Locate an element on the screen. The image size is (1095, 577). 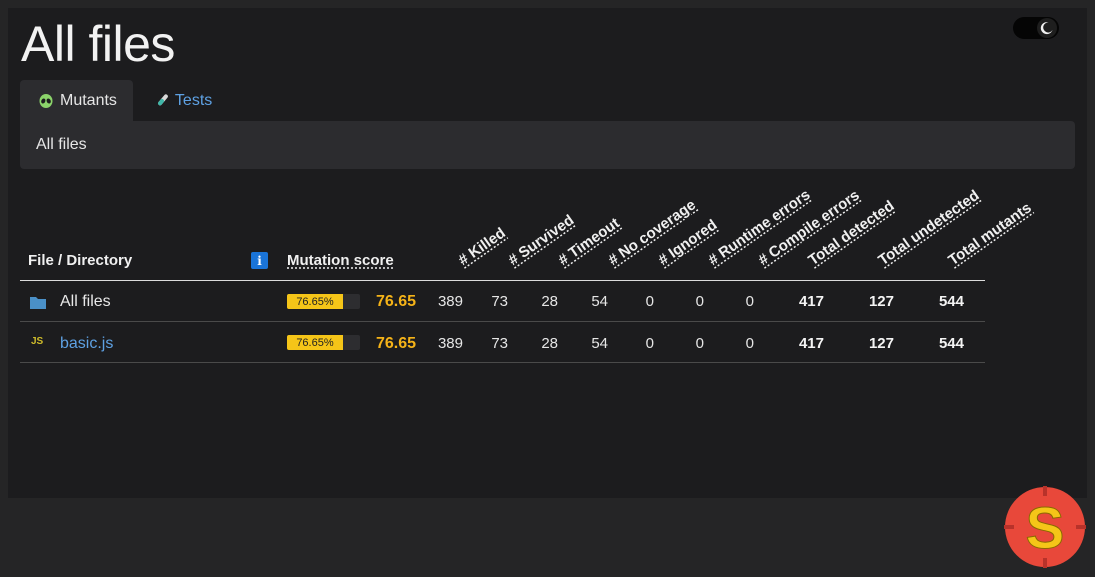
tab-bar: Mutants Tests is located at coordinates (124, 100).